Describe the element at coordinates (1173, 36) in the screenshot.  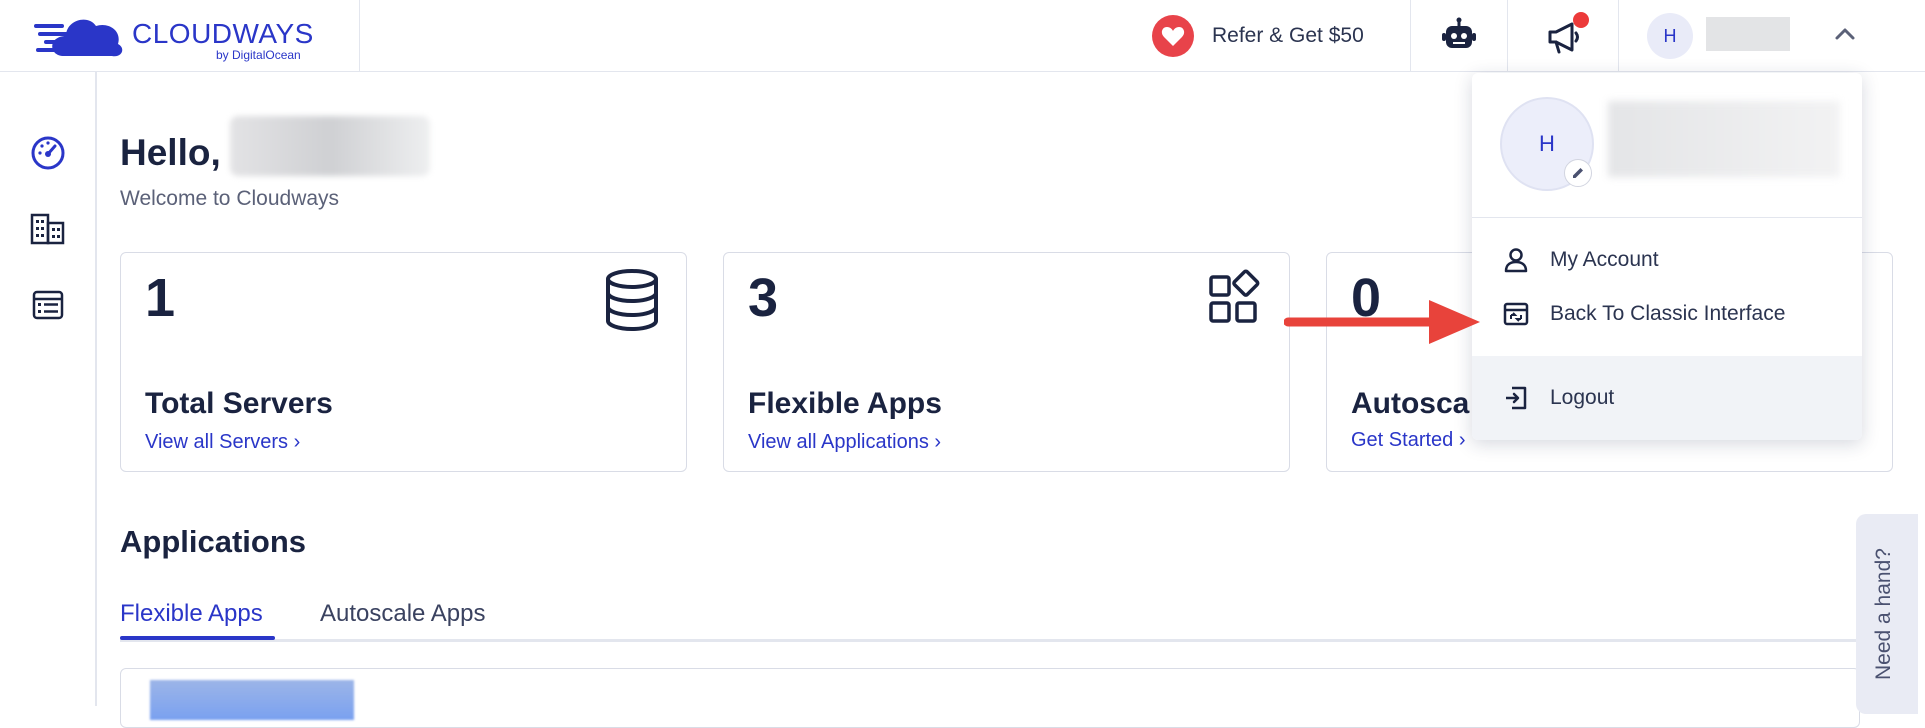
I see `heart-icon` at that location.